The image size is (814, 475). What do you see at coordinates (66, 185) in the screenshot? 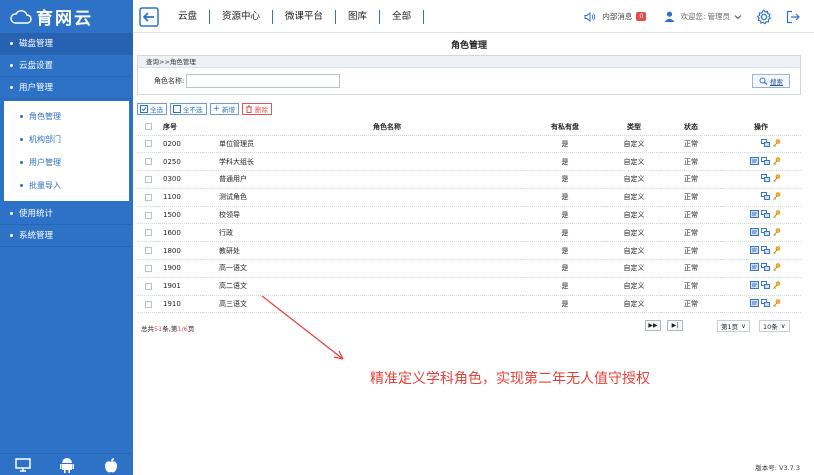
I see `sidebar-subitem-batch-import: 批量导入` at bounding box center [66, 185].